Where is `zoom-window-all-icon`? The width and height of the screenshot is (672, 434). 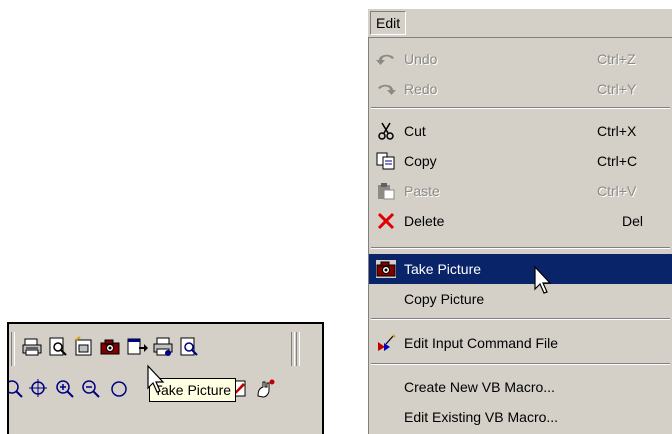
zoom-window-all-icon is located at coordinates (39, 389).